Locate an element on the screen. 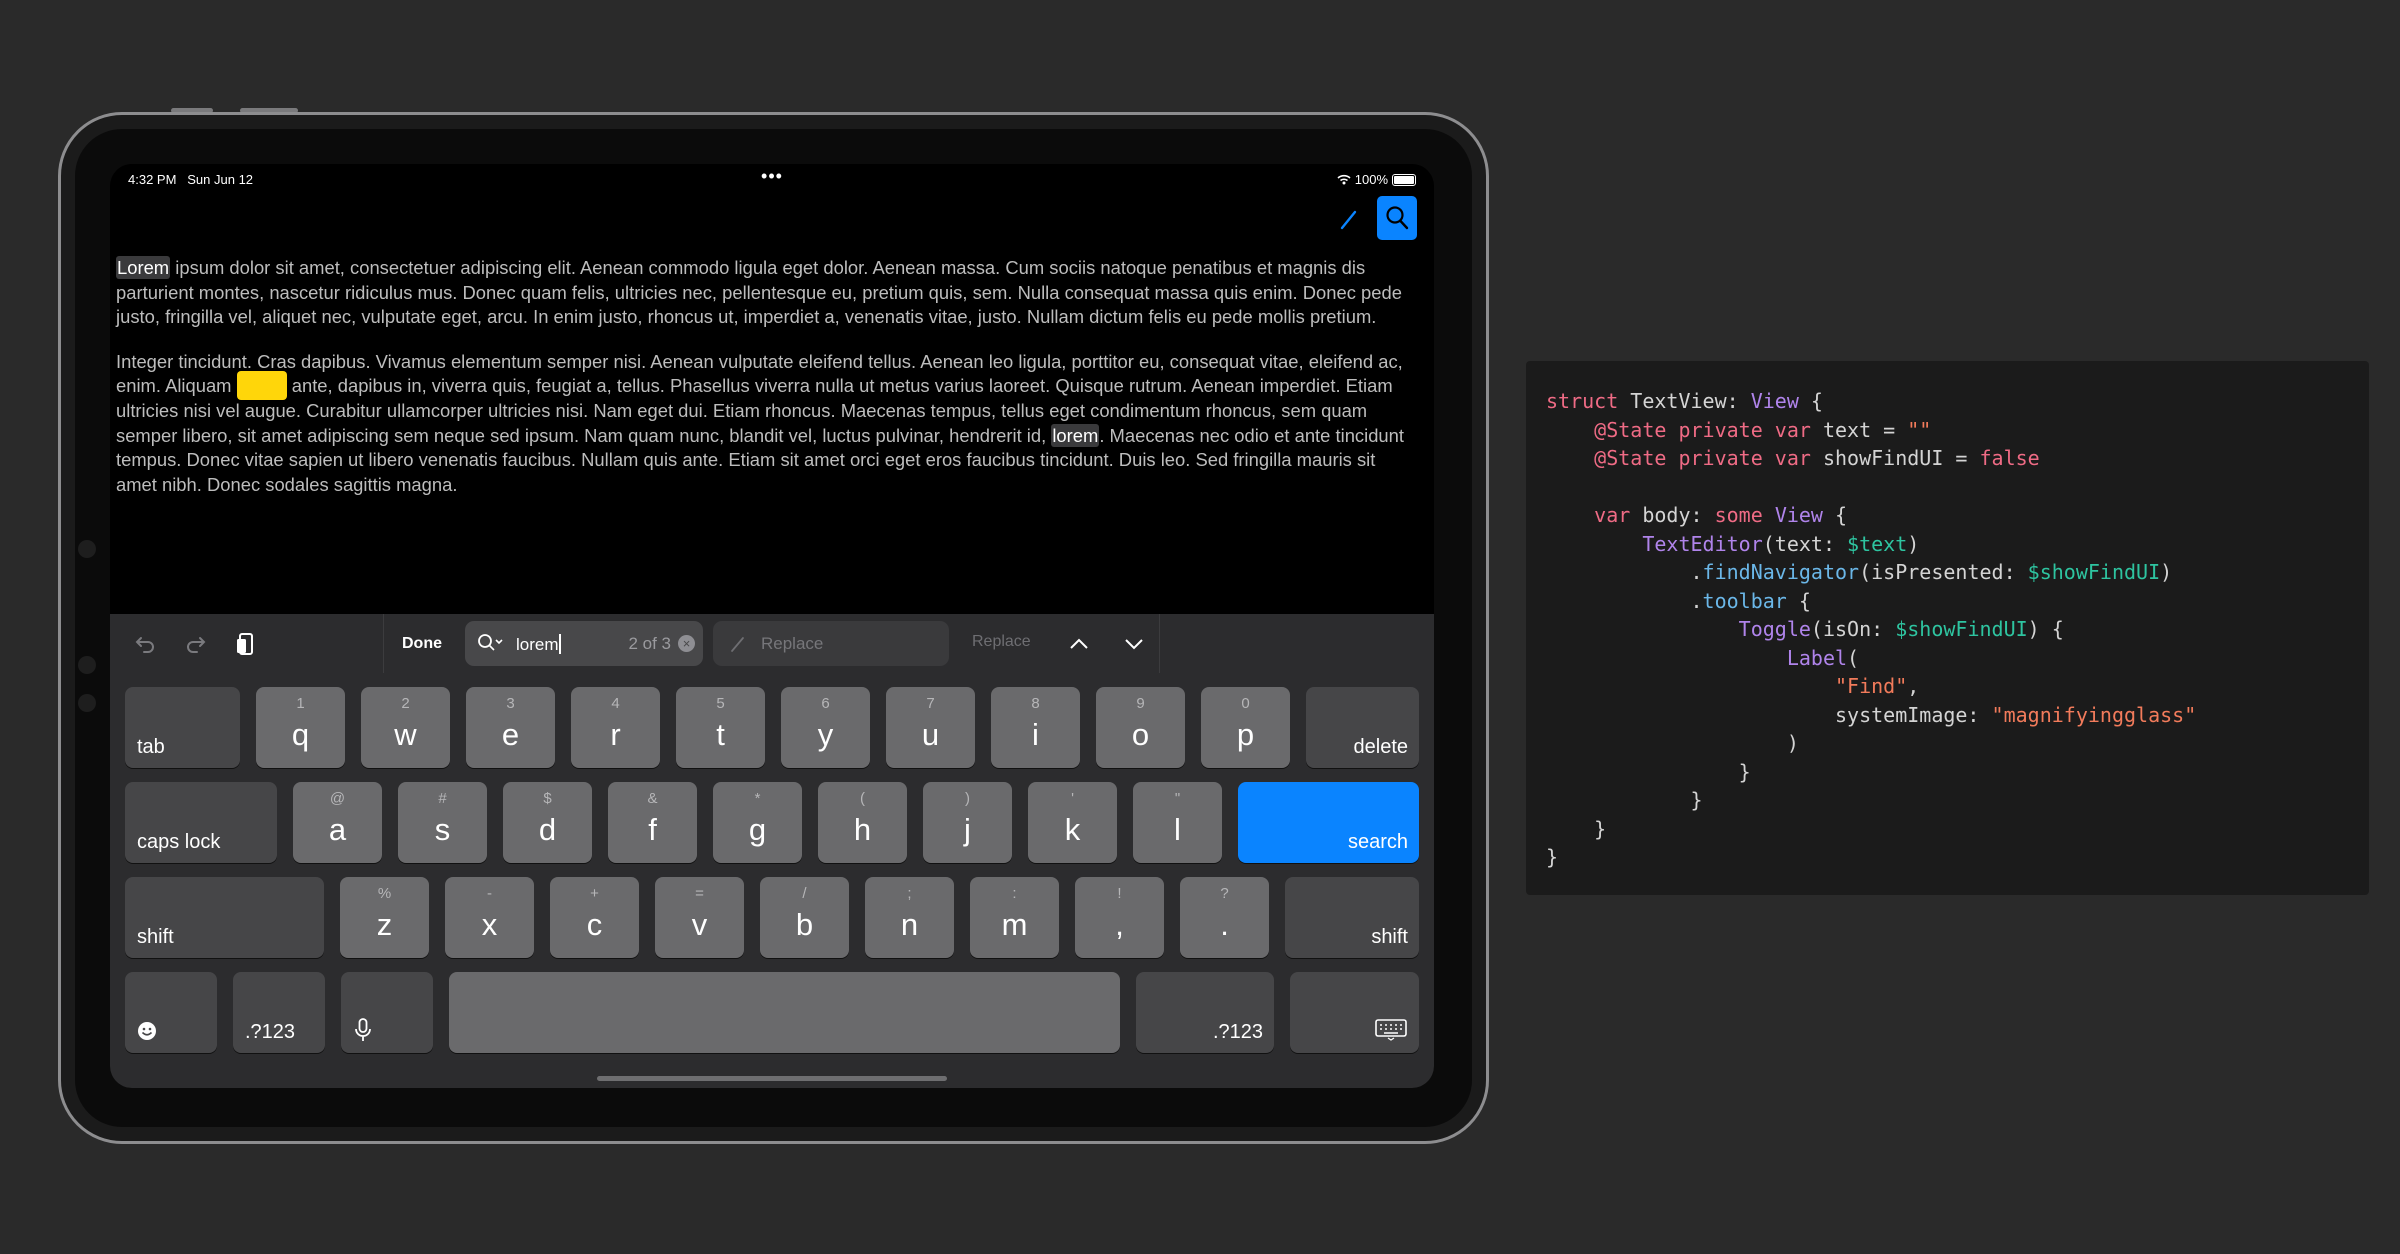  search-options-icon is located at coordinates (491, 643).